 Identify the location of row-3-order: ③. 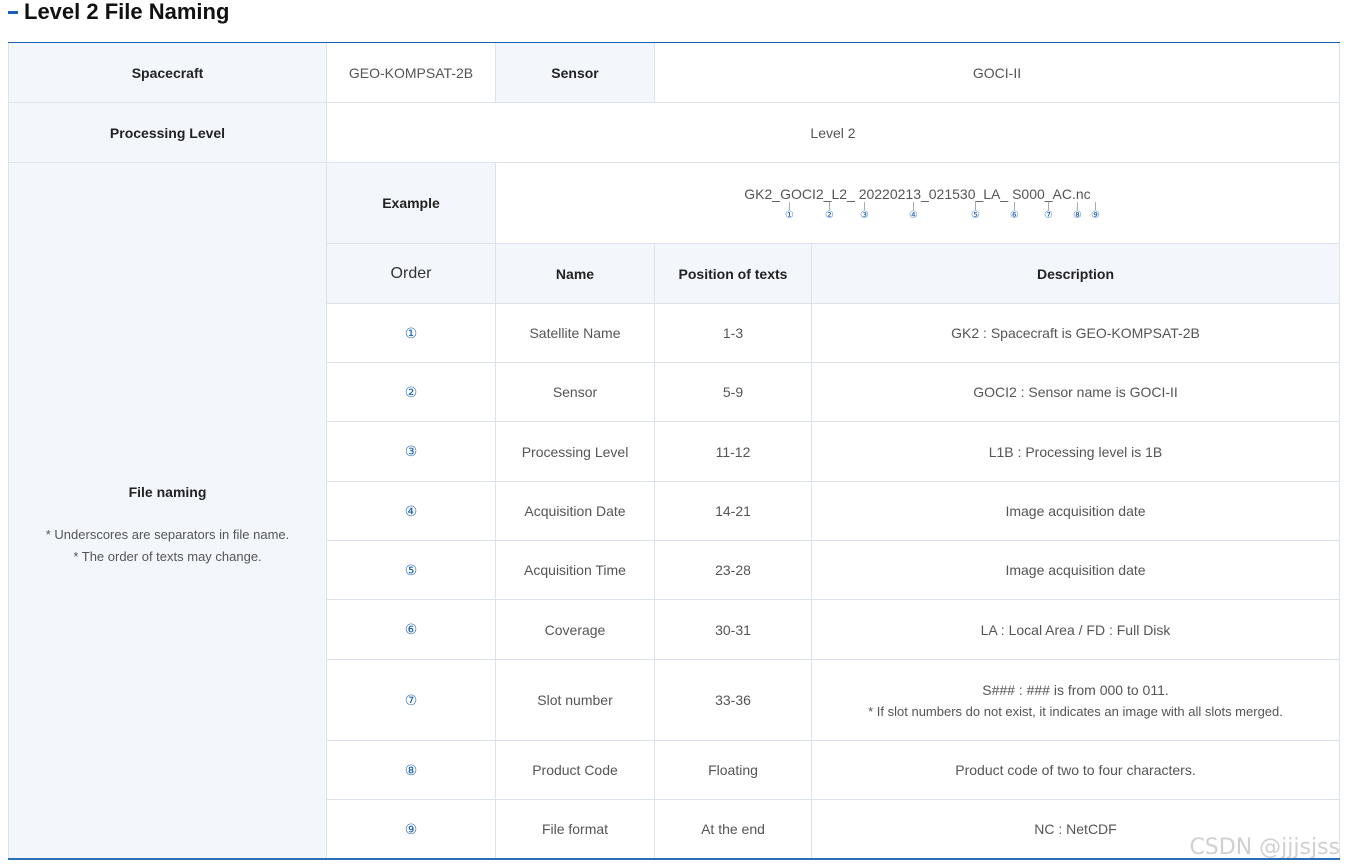
(411, 452).